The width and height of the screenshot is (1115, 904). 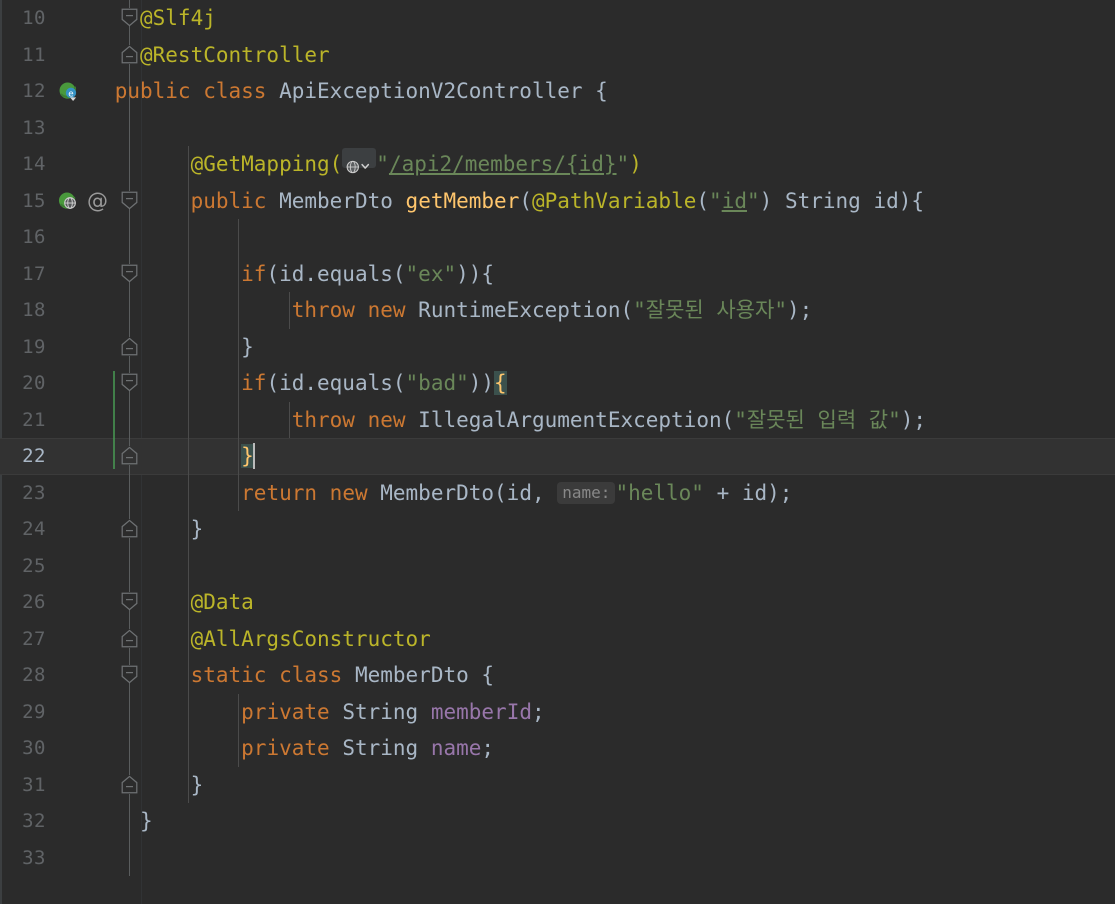 I want to click on code-line-30: 30 private String name;, so click(x=557, y=748).